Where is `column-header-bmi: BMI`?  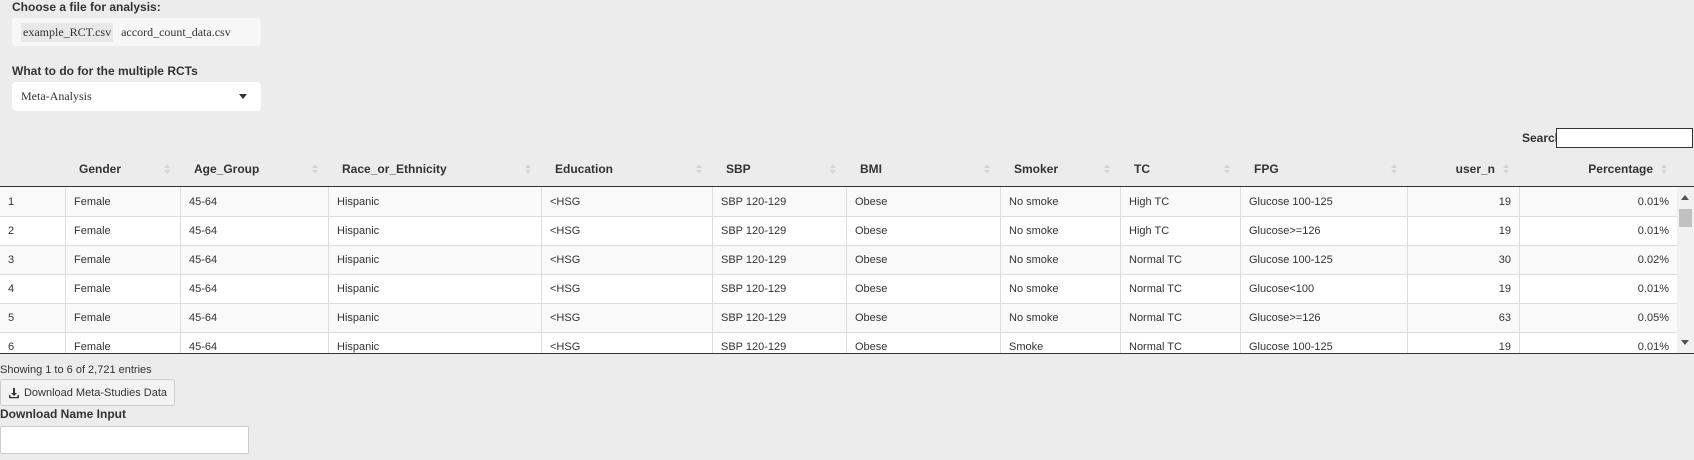
column-header-bmi: BMI is located at coordinates (923, 169).